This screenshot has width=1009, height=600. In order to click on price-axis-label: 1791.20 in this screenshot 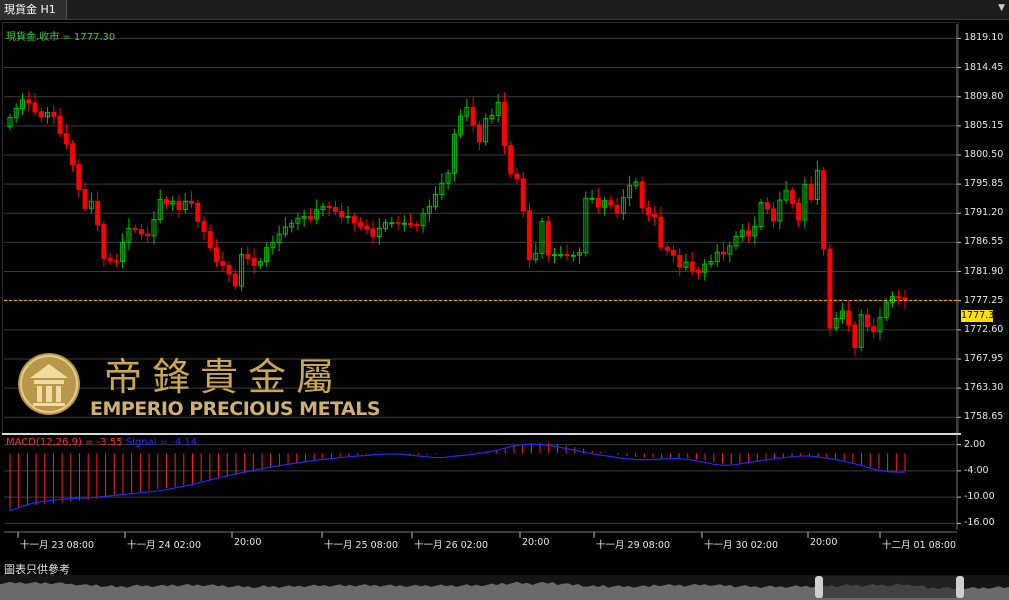, I will do `click(984, 213)`.